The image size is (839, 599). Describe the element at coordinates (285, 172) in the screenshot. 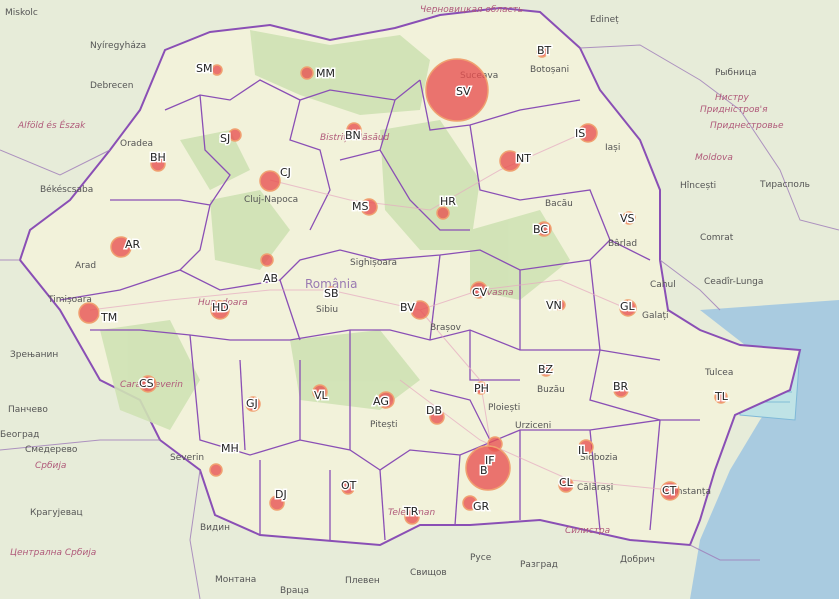

I see `county-code-cj: CJ` at that location.